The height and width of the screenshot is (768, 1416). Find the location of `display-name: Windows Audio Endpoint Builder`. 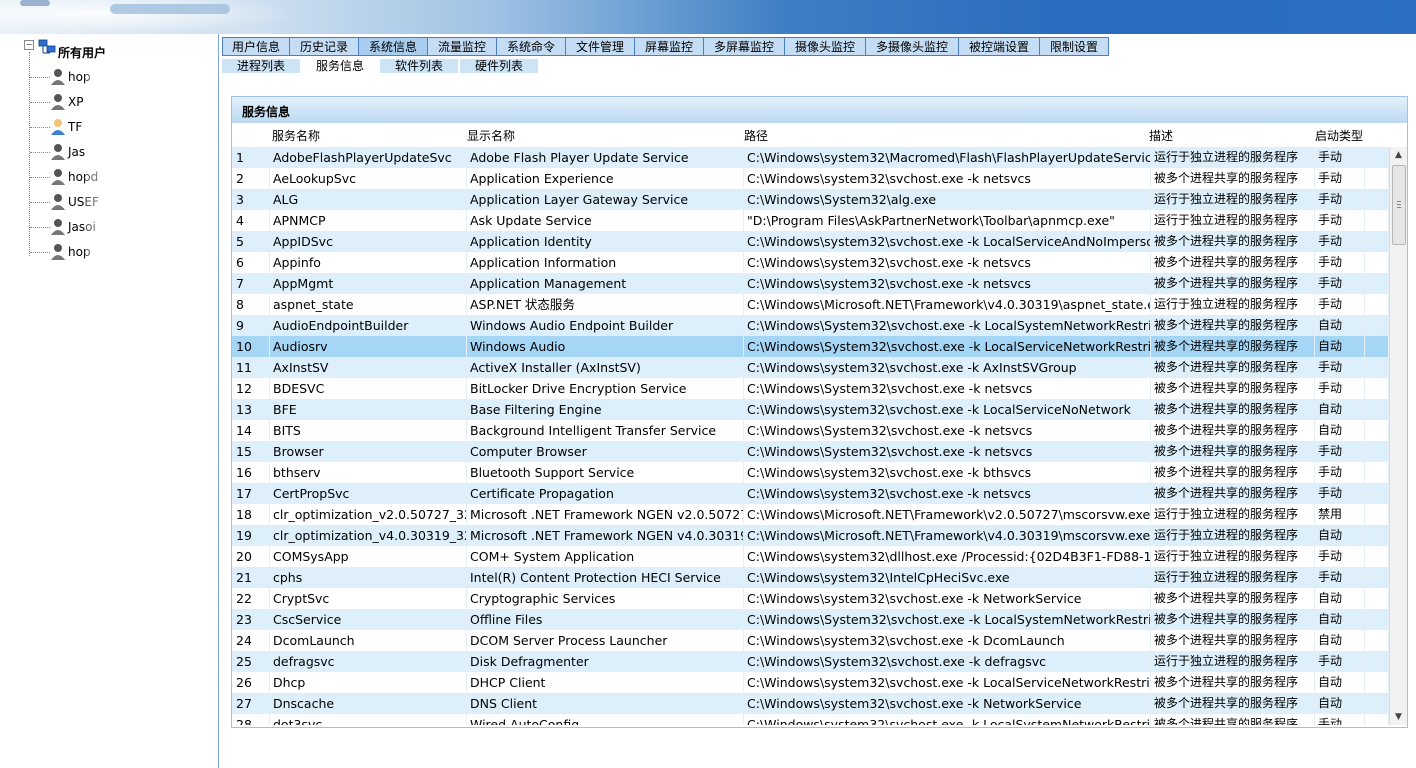

display-name: Windows Audio Endpoint Builder is located at coordinates (605, 325).